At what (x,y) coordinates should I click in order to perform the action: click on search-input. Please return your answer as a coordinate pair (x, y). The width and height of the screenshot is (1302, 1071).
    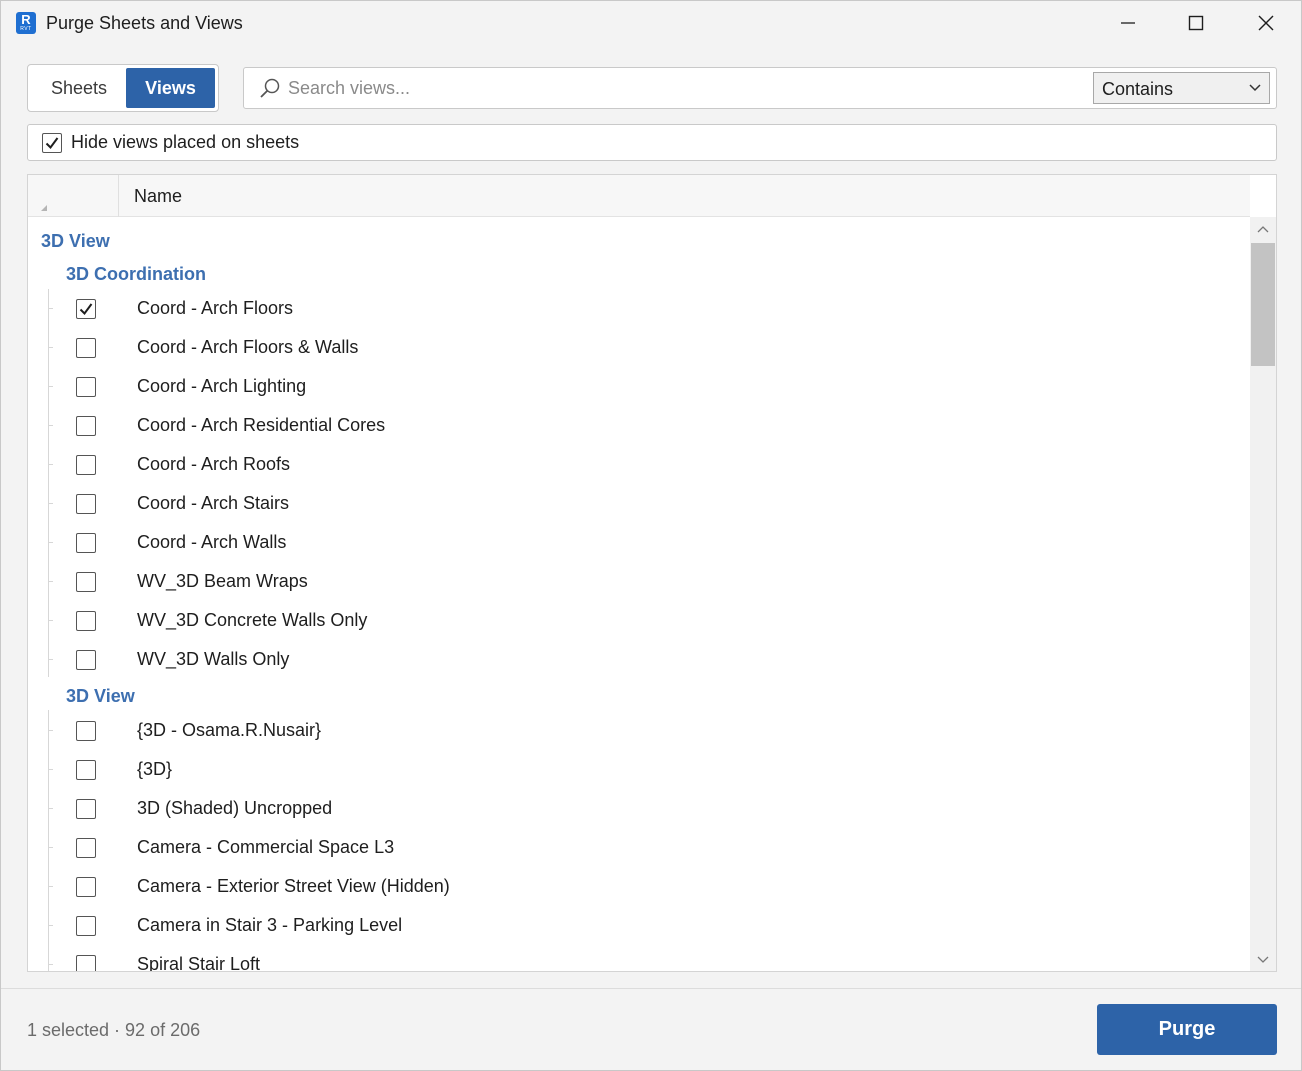
    Looking at the image, I should click on (683, 88).